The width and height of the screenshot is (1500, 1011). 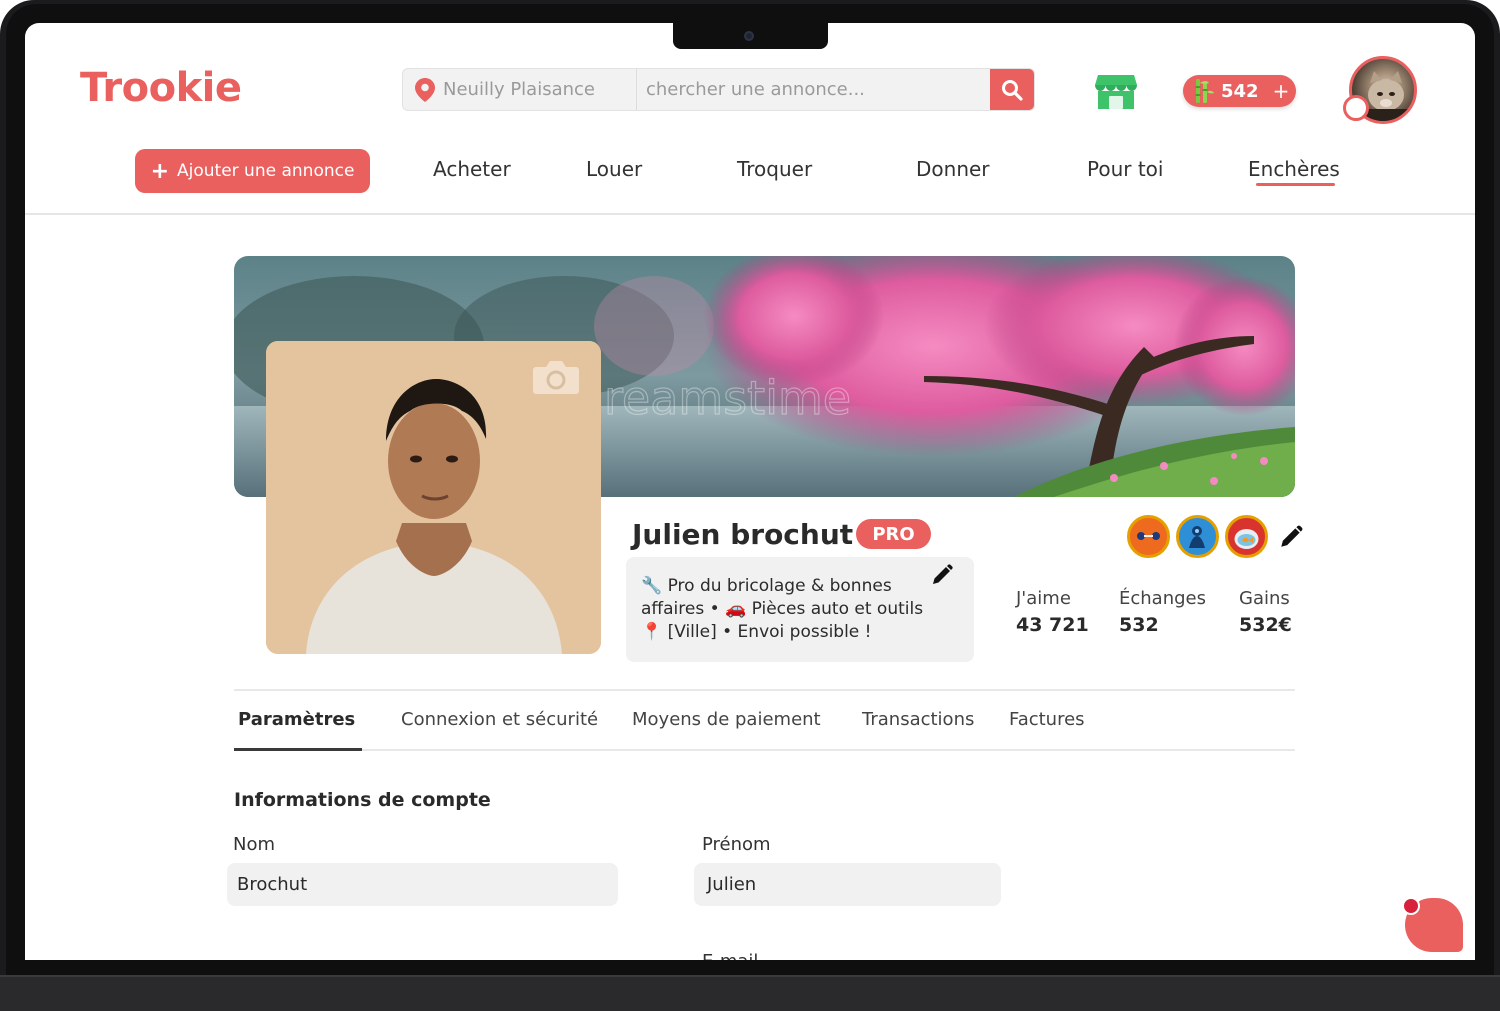 I want to click on location-value: Neuilly Plaisance, so click(x=519, y=89).